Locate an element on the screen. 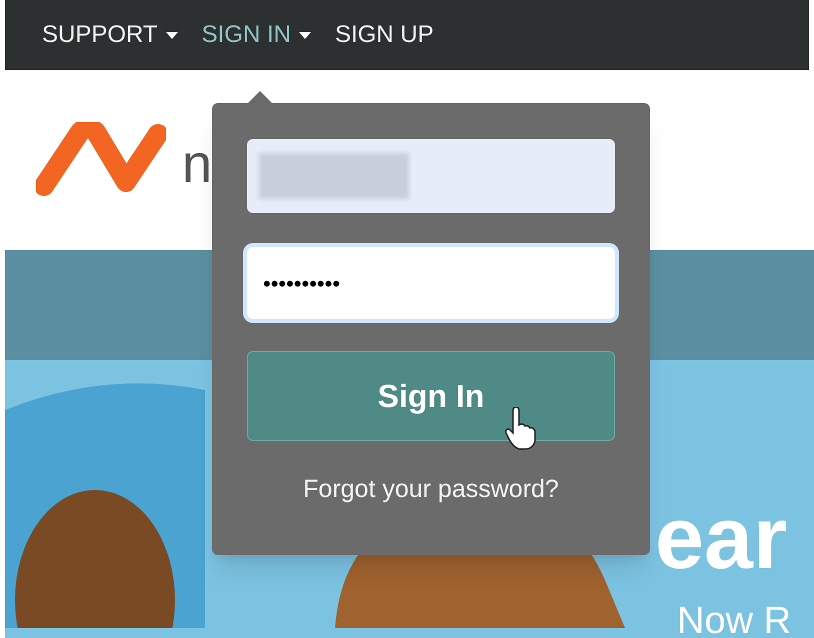 Image resolution: width=814 pixels, height=638 pixels. hero-subline: Now R is located at coordinates (734, 620).